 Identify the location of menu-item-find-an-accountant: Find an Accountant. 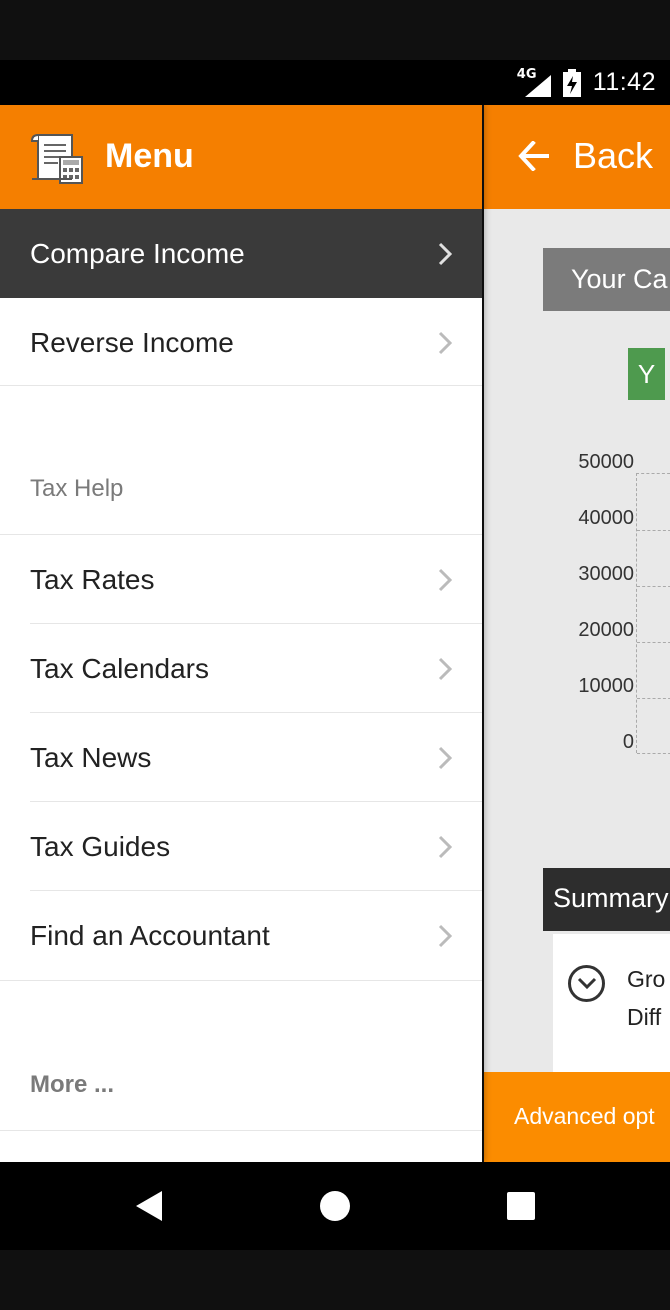
(241, 935).